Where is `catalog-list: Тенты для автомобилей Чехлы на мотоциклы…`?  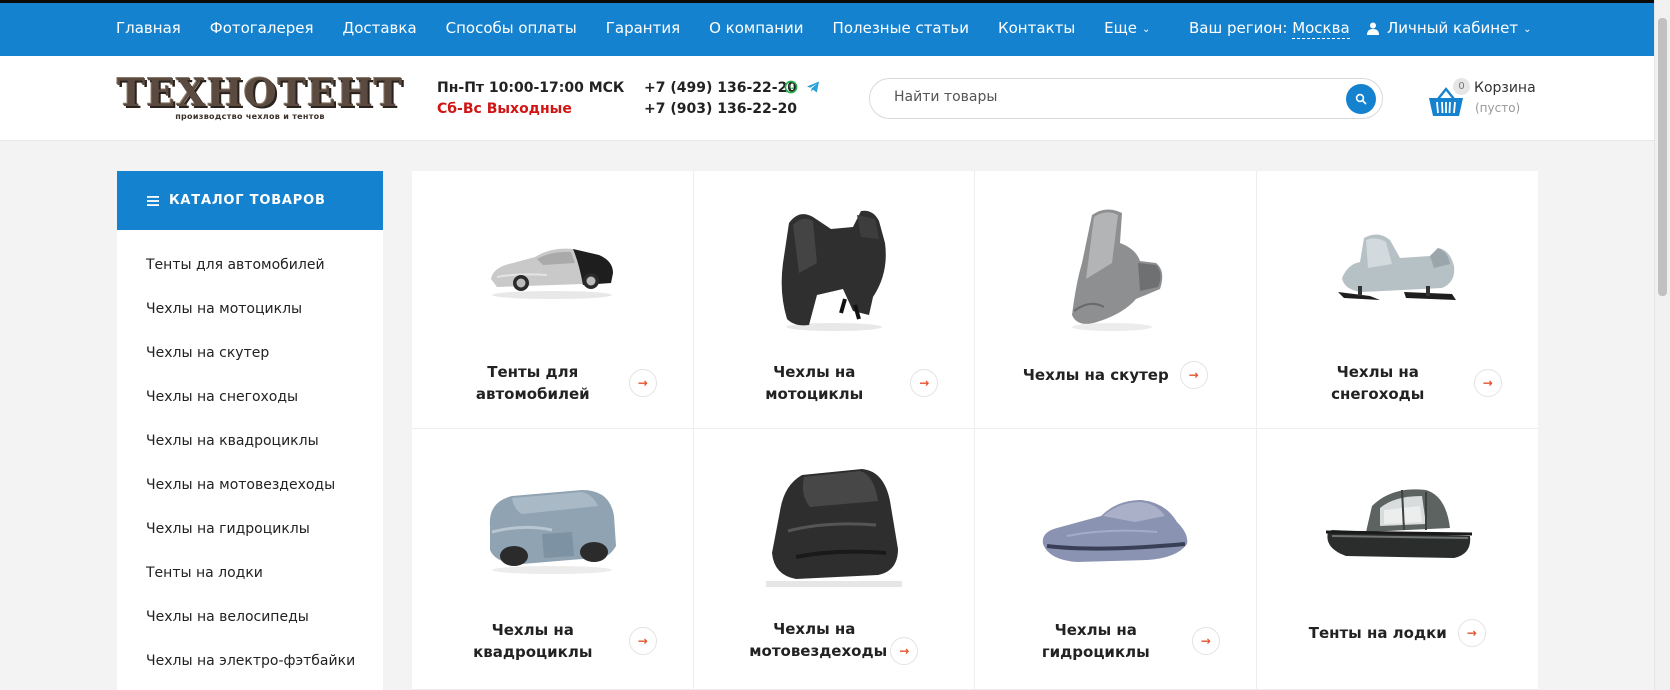 catalog-list: Тенты для автомобилей Чехлы на мотоциклы… is located at coordinates (250, 460).